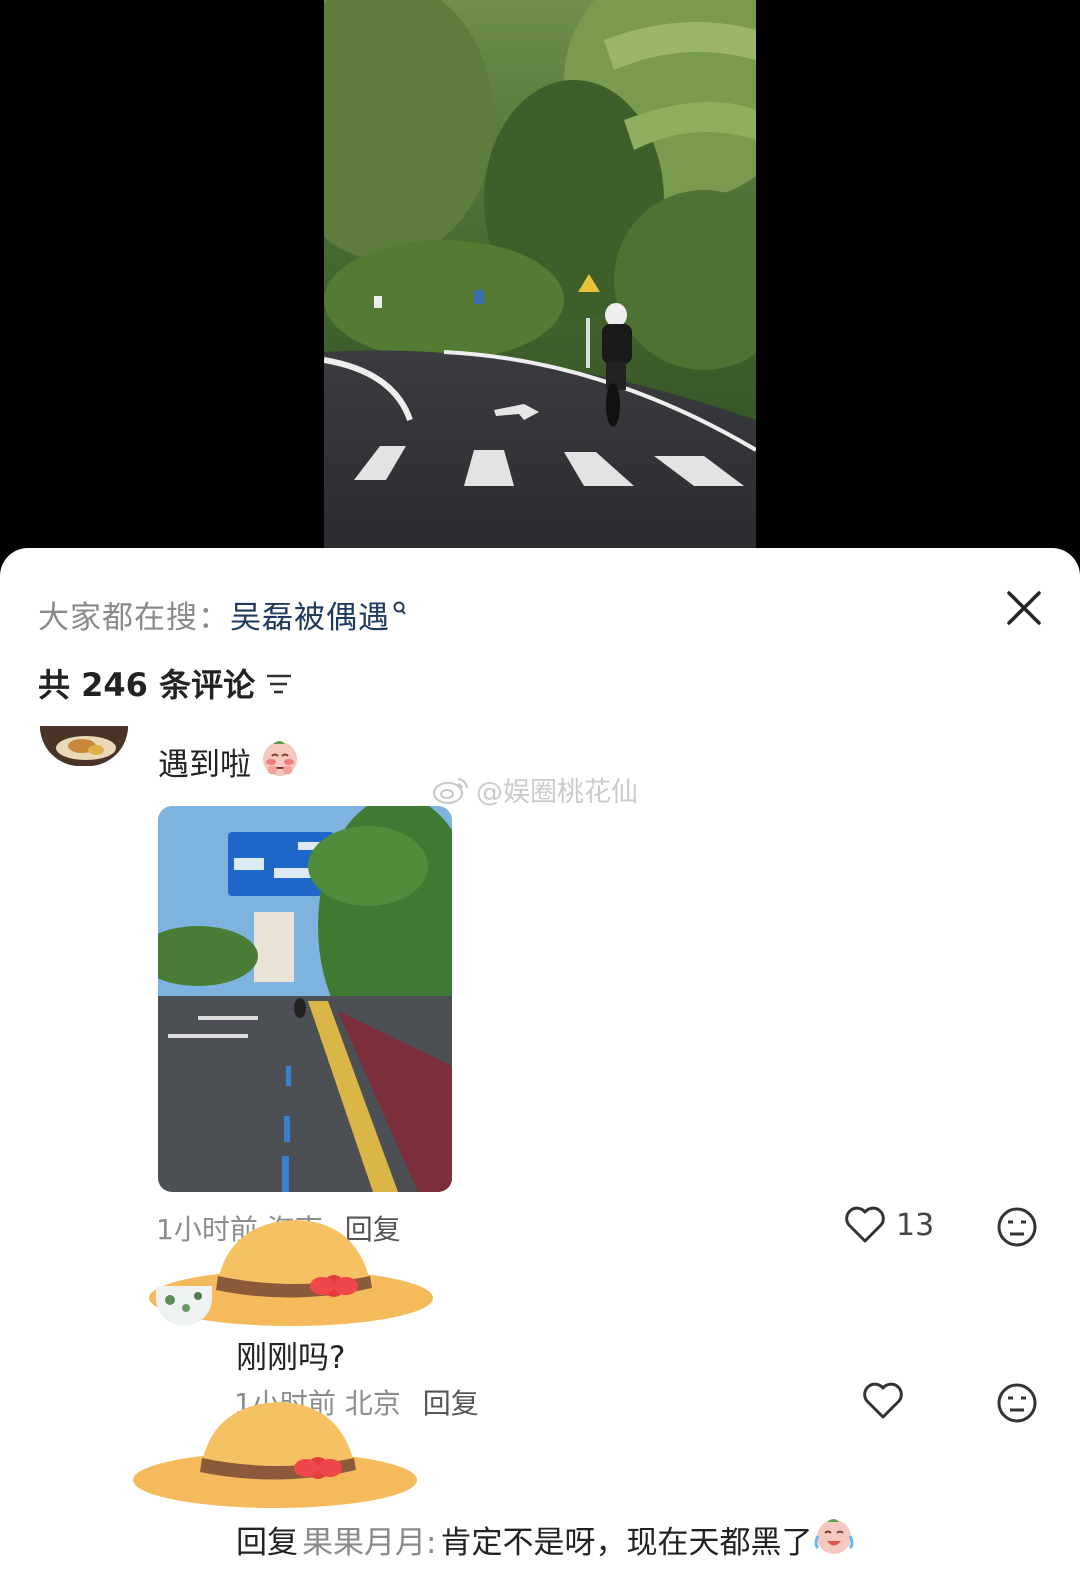 This screenshot has height=1595, width=1080. What do you see at coordinates (280, 761) in the screenshot?
I see `blush-emoji-icon` at bounding box center [280, 761].